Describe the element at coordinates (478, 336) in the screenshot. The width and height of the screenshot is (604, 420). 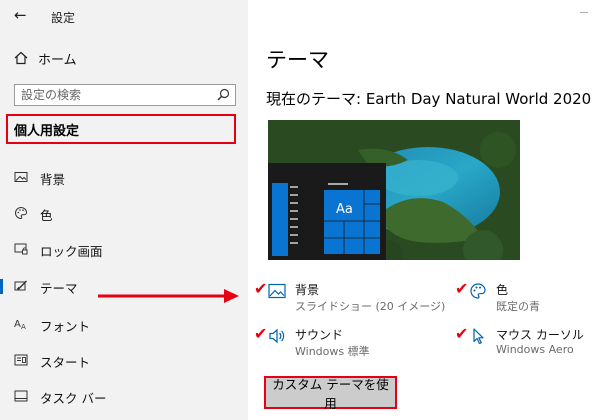
I see `mouse-cursor-icon` at that location.